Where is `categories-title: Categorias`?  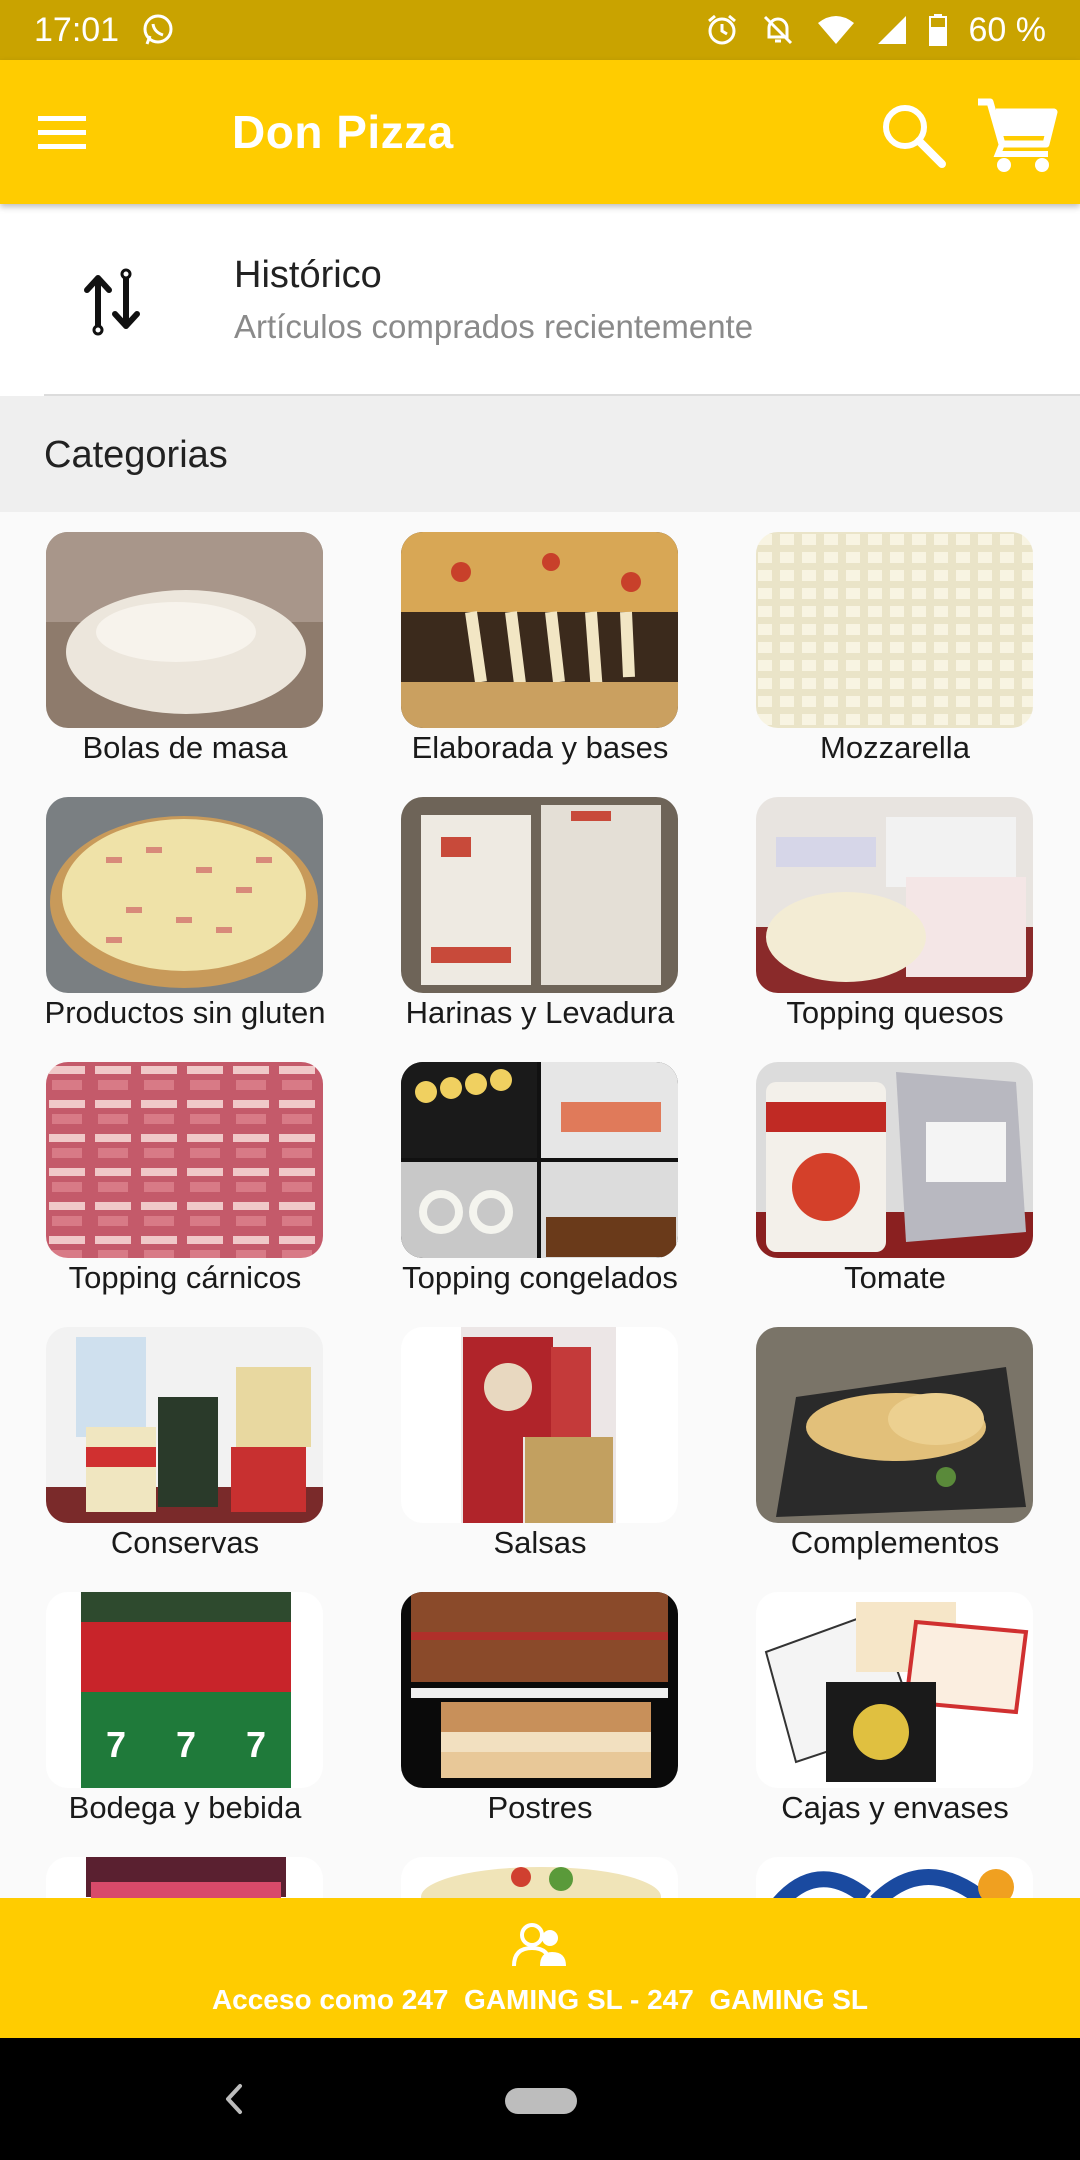 categories-title: Categorias is located at coordinates (136, 455).